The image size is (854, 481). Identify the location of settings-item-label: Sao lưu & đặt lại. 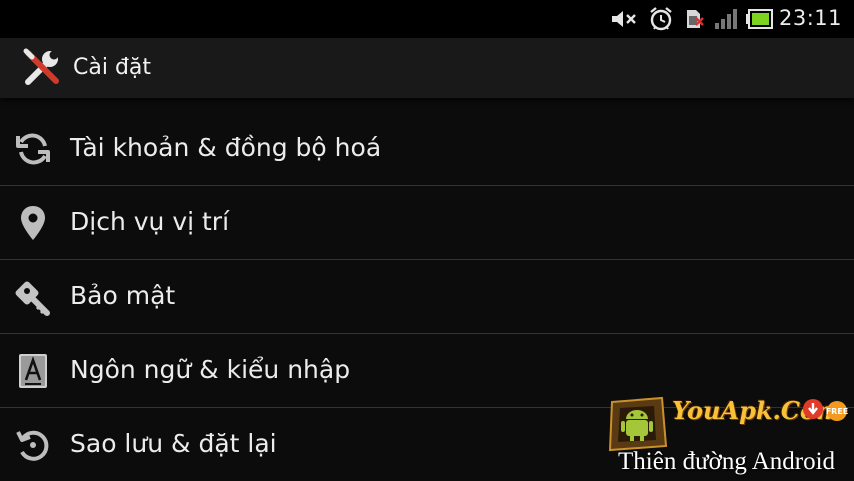
(173, 443).